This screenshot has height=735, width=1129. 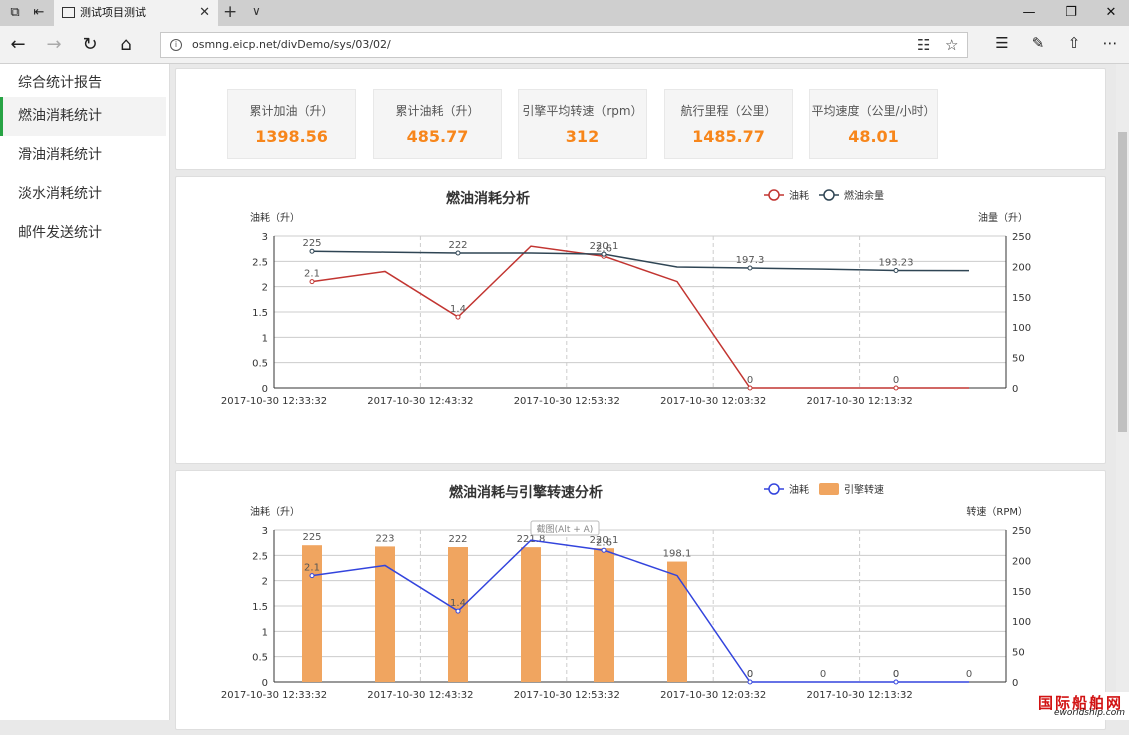 What do you see at coordinates (176, 45) in the screenshot?
I see `info-icon: i` at bounding box center [176, 45].